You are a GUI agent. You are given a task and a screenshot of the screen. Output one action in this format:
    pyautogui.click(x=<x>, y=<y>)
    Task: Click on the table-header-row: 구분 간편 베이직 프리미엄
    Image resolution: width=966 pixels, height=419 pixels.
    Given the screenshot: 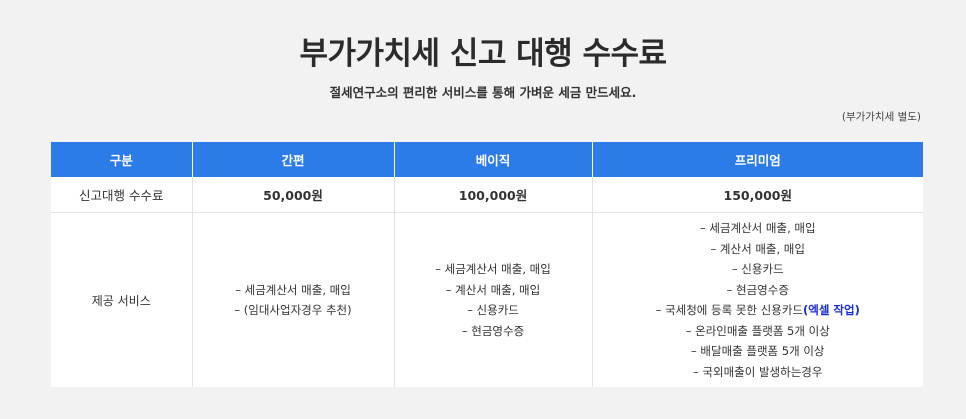 What is the action you would take?
    pyautogui.click(x=487, y=159)
    